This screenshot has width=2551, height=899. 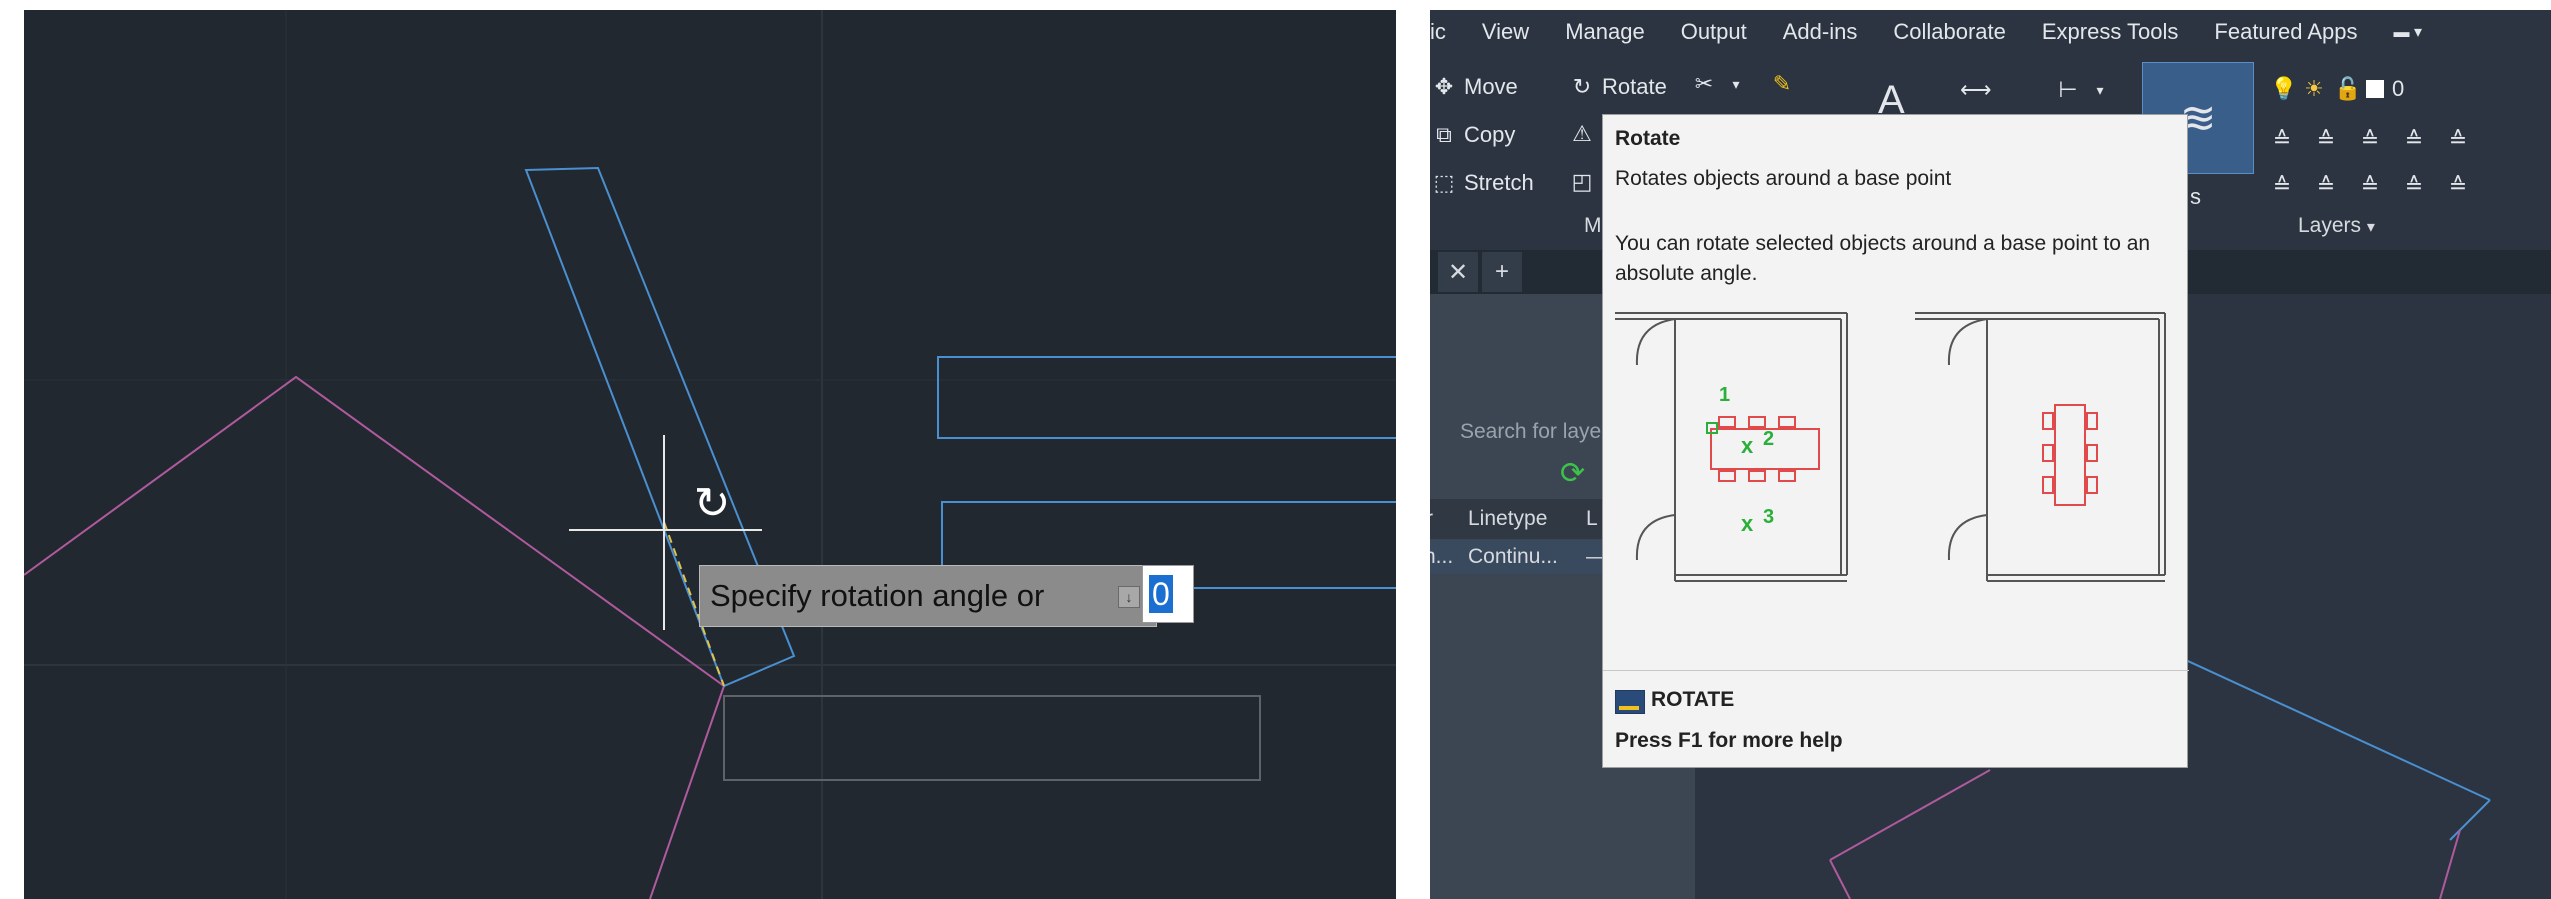 I want to click on dimension-icon: ⟷, so click(x=1976, y=89).